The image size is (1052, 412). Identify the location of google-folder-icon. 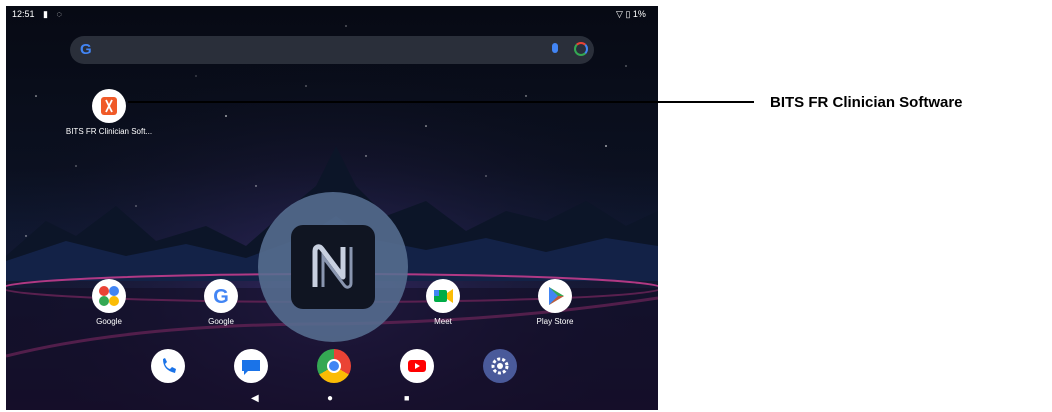
(109, 296).